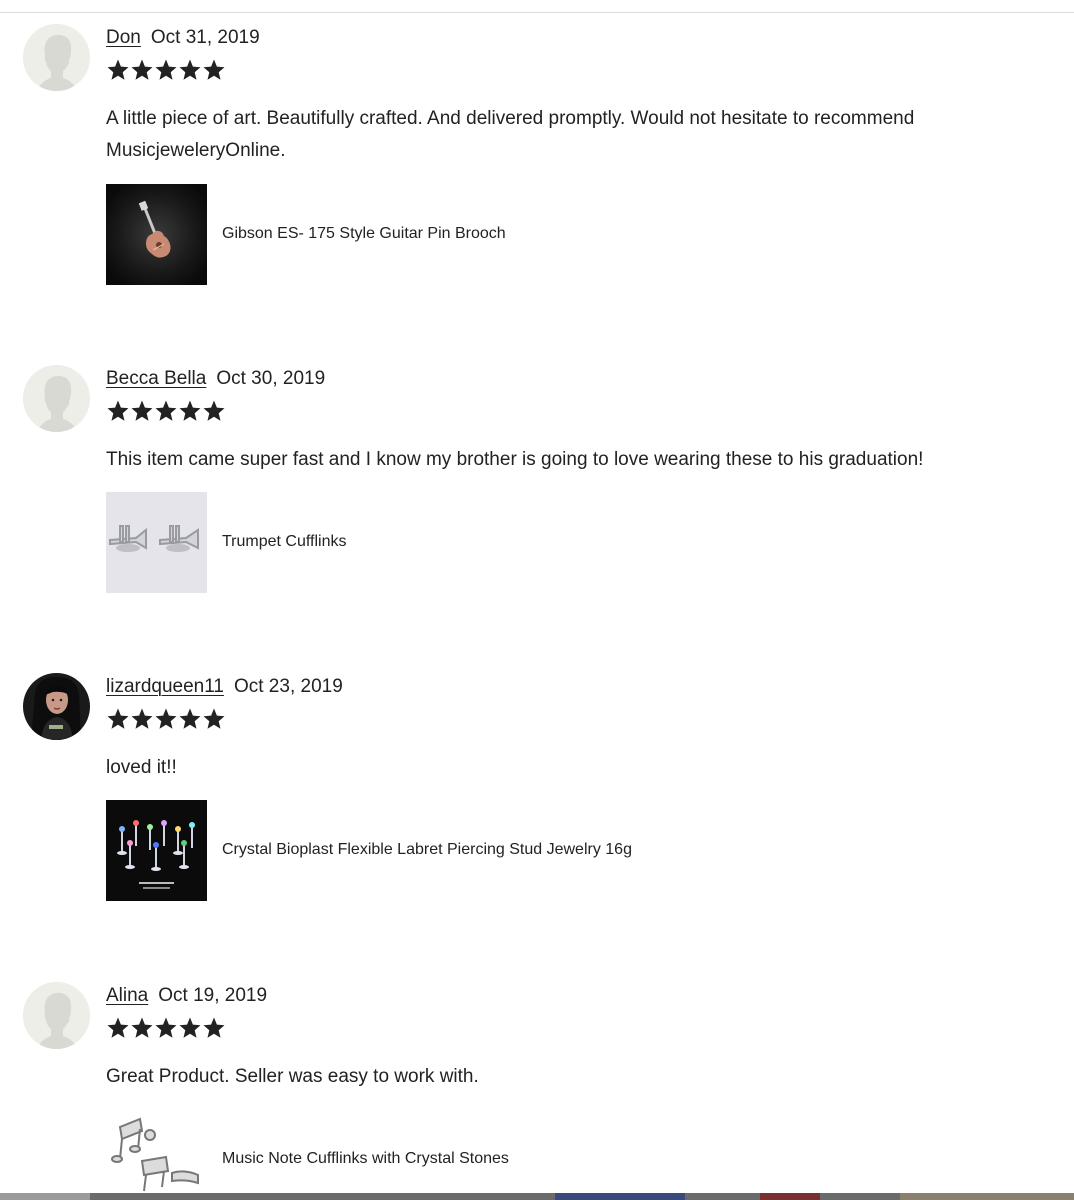  I want to click on item-title: Gibson ES- 175 Style Guitar Pin Brooch, so click(364, 234).